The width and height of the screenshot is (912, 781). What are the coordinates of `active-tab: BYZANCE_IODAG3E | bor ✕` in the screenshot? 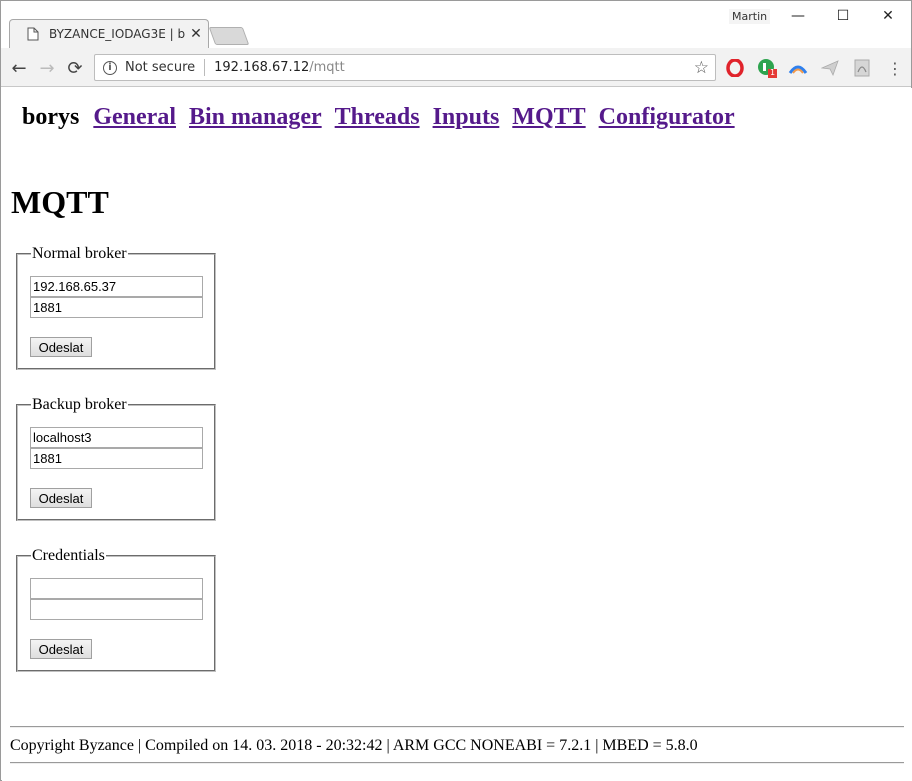 It's located at (111, 33).